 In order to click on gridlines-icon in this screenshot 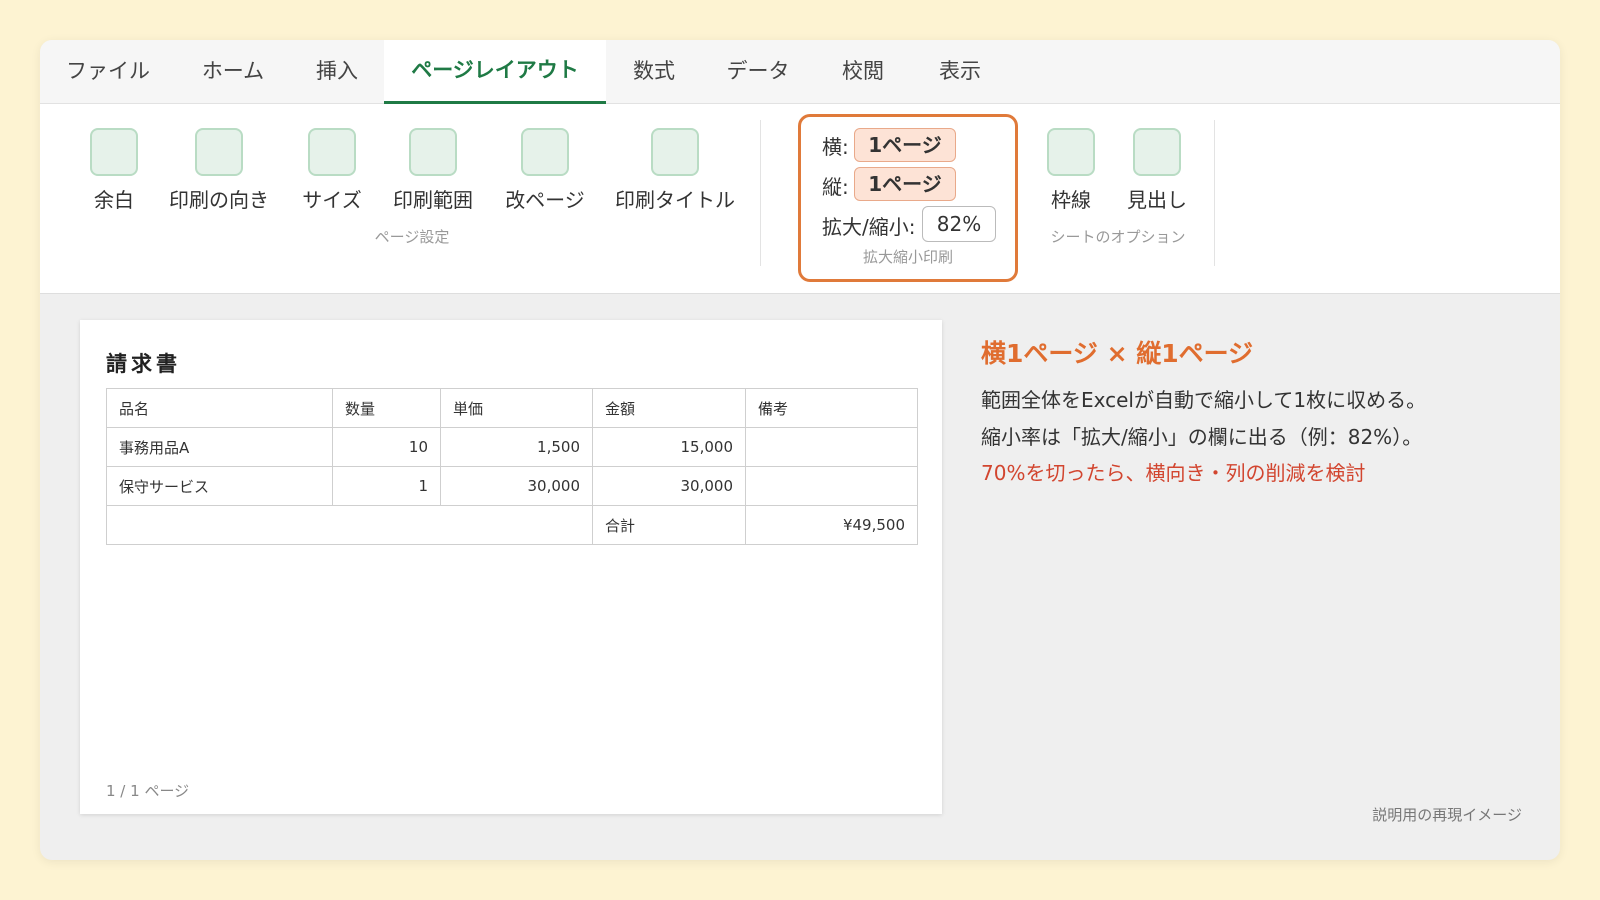, I will do `click(1071, 152)`.